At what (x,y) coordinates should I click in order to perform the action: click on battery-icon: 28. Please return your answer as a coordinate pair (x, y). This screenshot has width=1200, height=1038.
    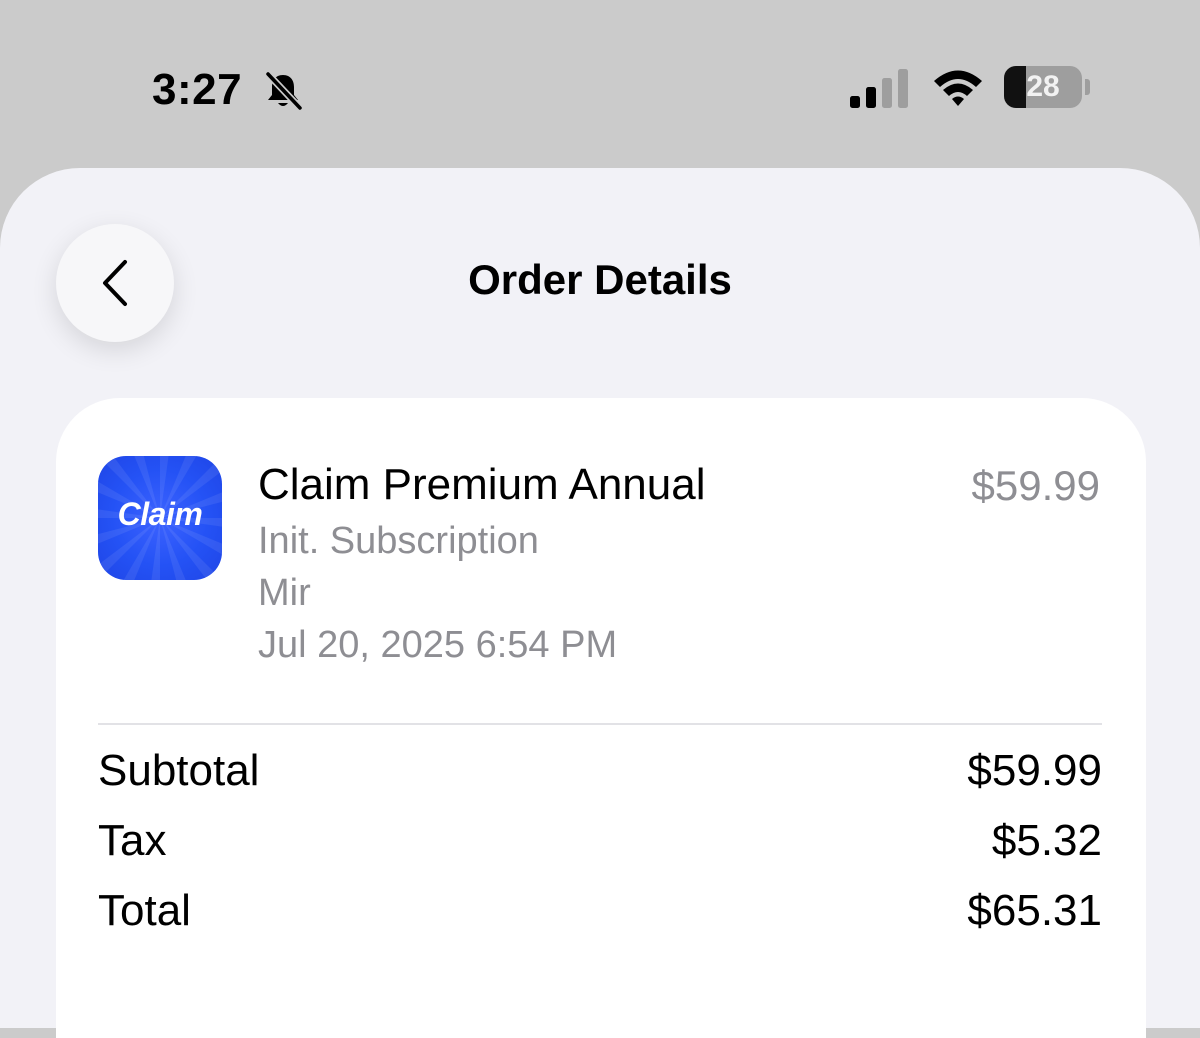
    Looking at the image, I should click on (1047, 87).